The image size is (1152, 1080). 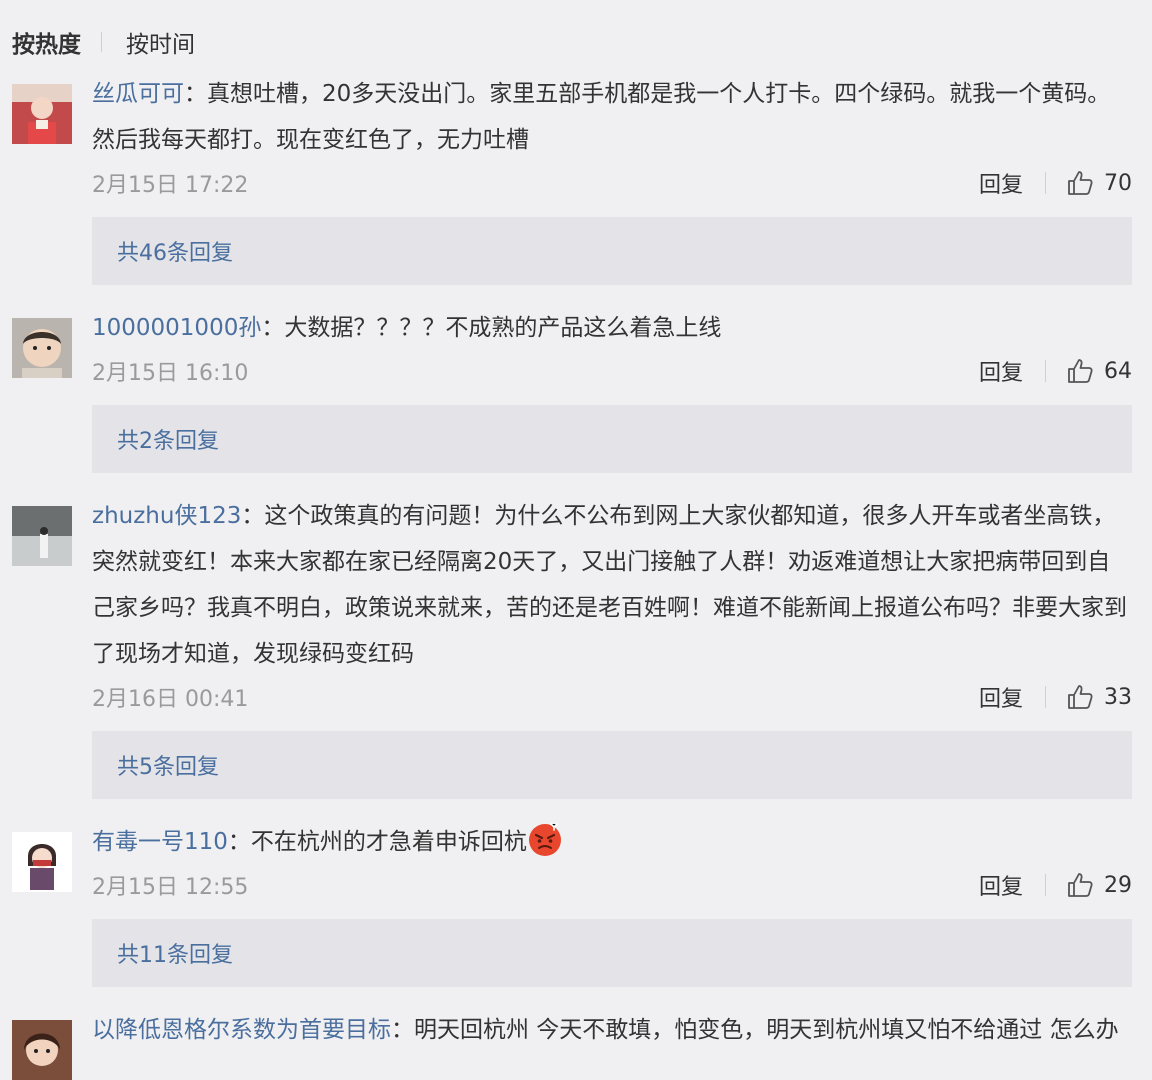 What do you see at coordinates (766, 1030) in the screenshot?
I see `comment-text: 明天回杭州 今天不敢填，怕变色，明天到杭州填又怕不给通过 怎么办` at bounding box center [766, 1030].